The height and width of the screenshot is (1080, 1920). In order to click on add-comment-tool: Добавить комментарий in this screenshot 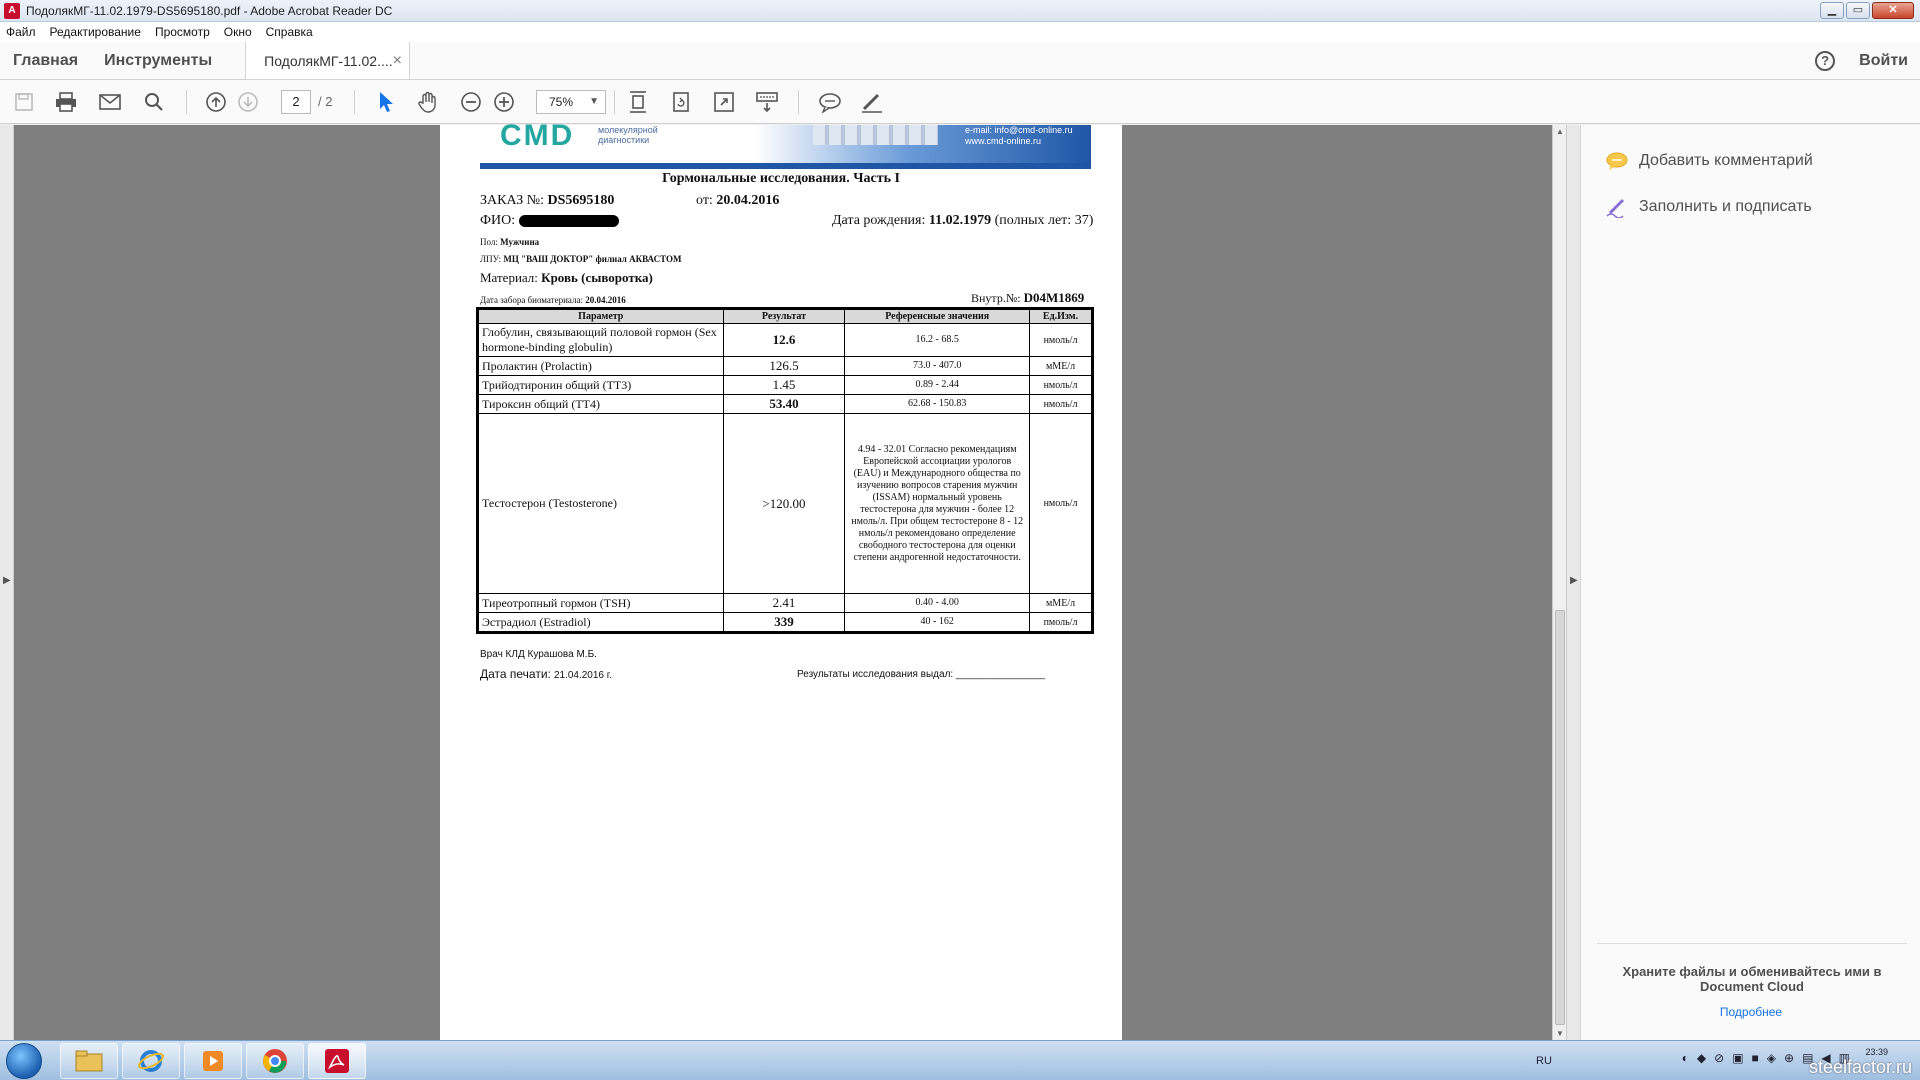, I will do `click(1709, 161)`.